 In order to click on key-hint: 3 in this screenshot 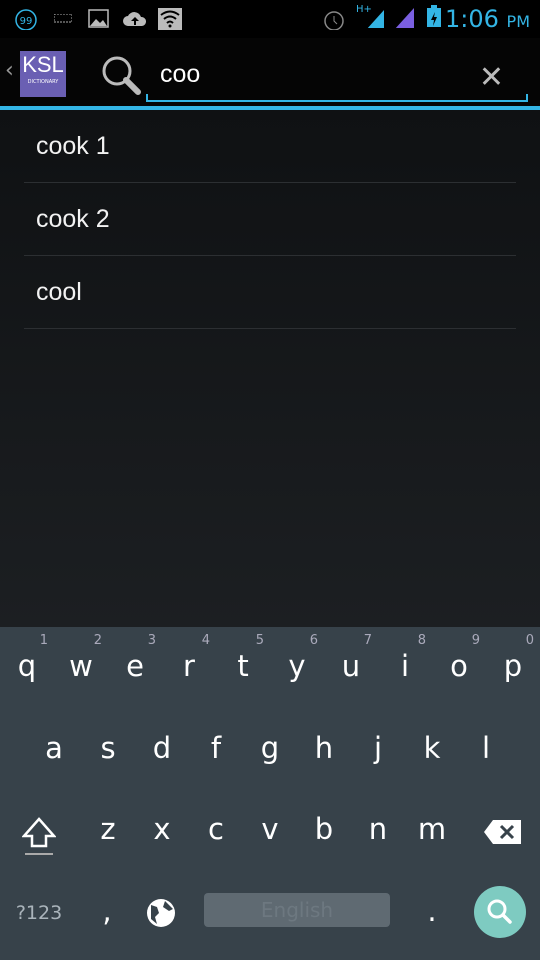, I will do `click(151, 640)`.